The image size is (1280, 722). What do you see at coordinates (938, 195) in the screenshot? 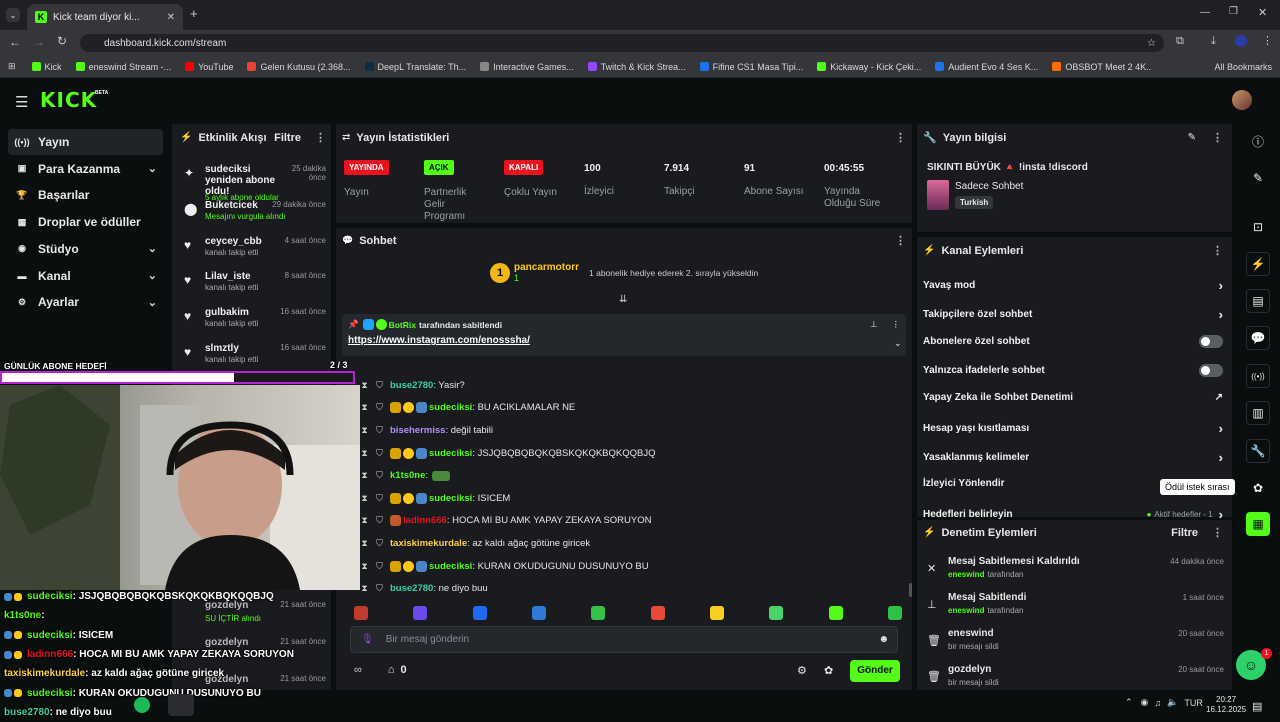
I see `category-thumbnail` at bounding box center [938, 195].